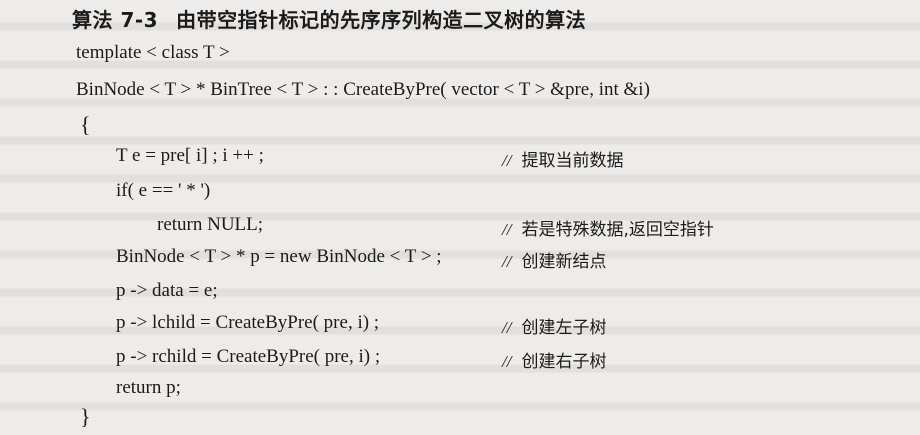  Describe the element at coordinates (554, 362) in the screenshot. I see `code-comment-7: //创建右子树` at that location.